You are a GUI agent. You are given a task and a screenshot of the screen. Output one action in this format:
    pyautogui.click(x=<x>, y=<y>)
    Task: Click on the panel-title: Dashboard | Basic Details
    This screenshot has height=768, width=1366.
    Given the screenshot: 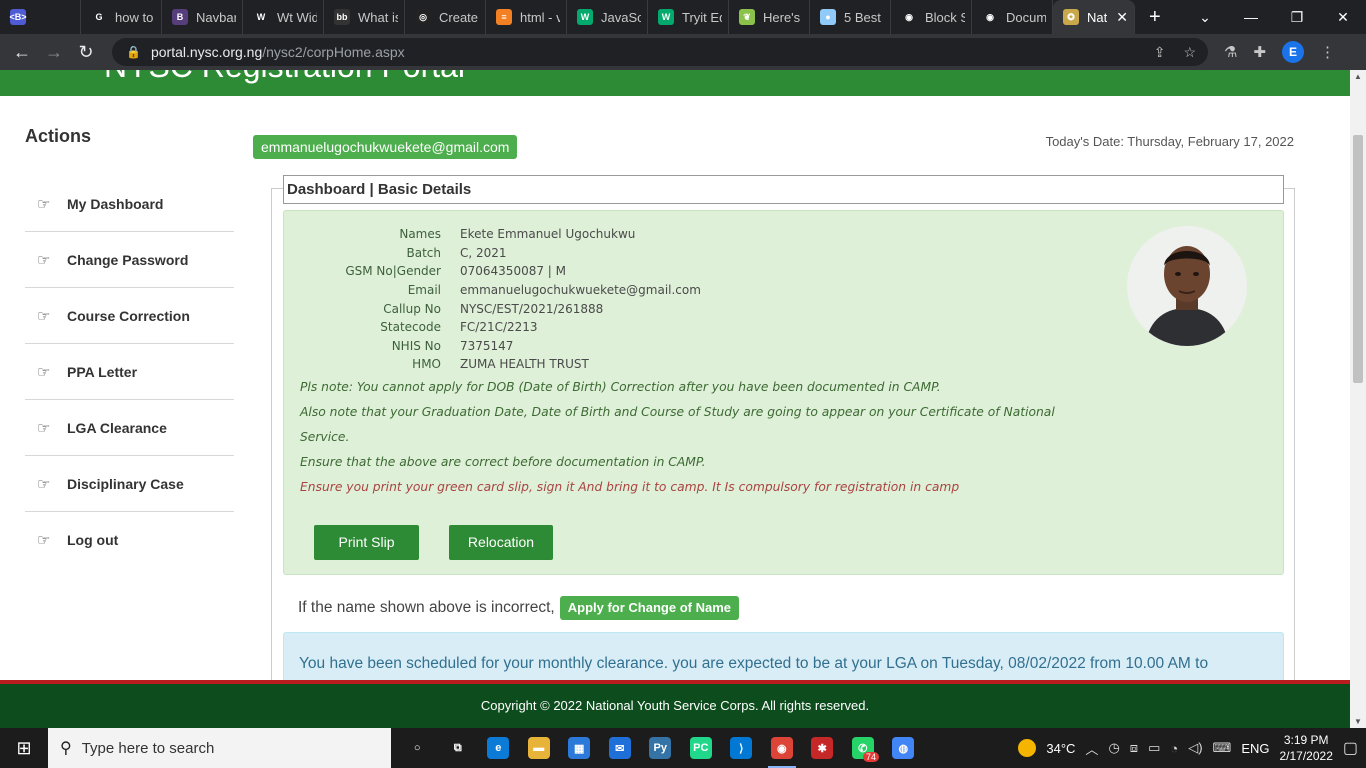 What is the action you would take?
    pyautogui.click(x=783, y=189)
    